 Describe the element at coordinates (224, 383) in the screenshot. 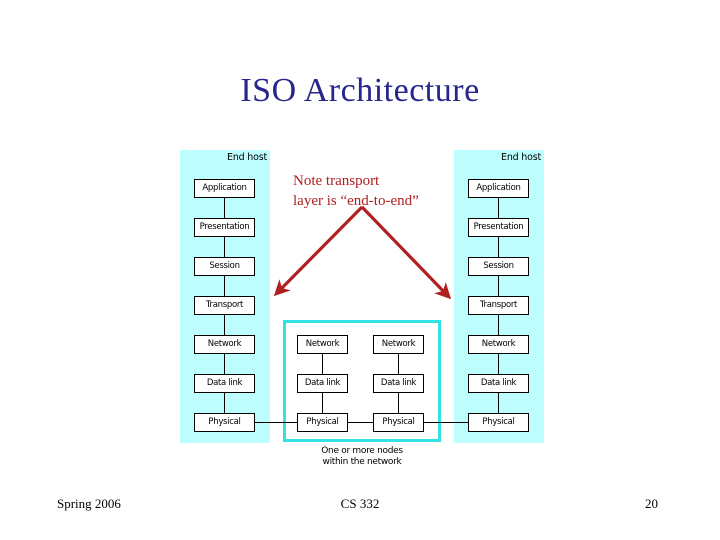

I see `layer-box-left-datalink: Data link` at that location.